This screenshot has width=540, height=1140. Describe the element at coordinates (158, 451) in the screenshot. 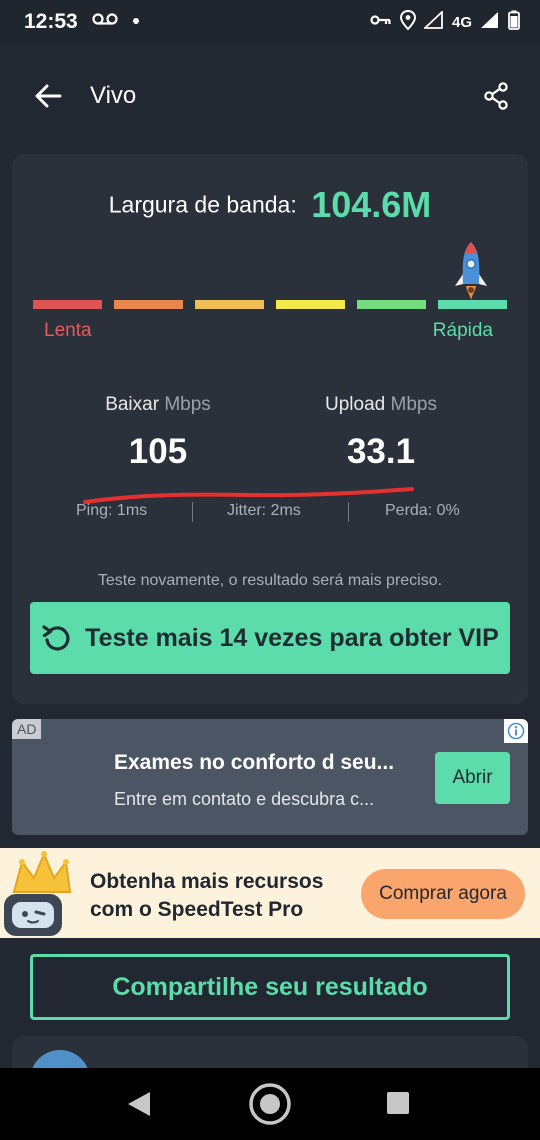

I see `download-value: 105` at that location.